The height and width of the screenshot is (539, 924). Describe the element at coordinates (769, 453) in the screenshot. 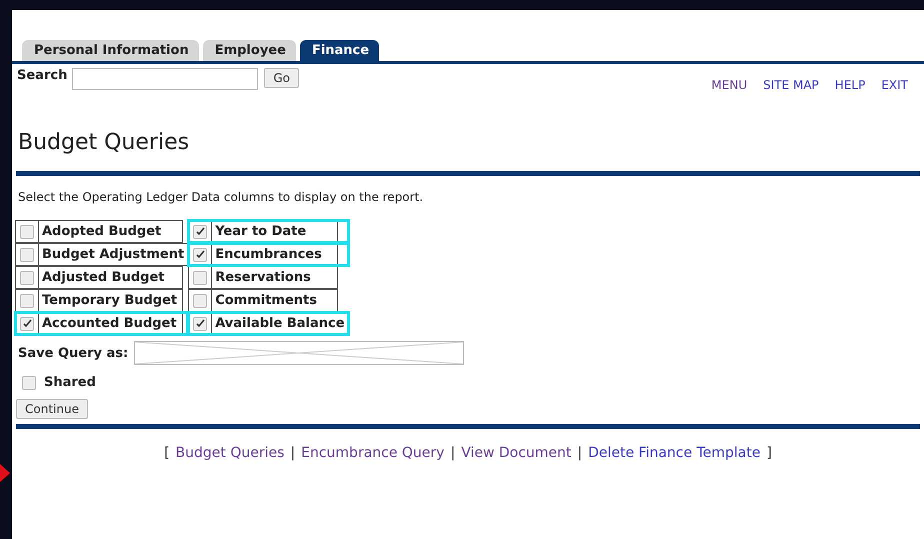

I see `bracket: ]` at that location.